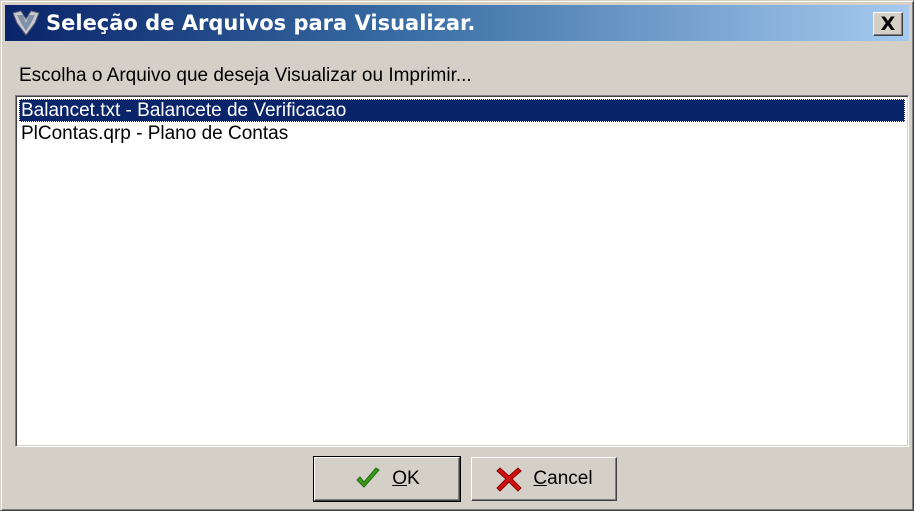  What do you see at coordinates (509, 479) in the screenshot?
I see `x-mark-icon` at bounding box center [509, 479].